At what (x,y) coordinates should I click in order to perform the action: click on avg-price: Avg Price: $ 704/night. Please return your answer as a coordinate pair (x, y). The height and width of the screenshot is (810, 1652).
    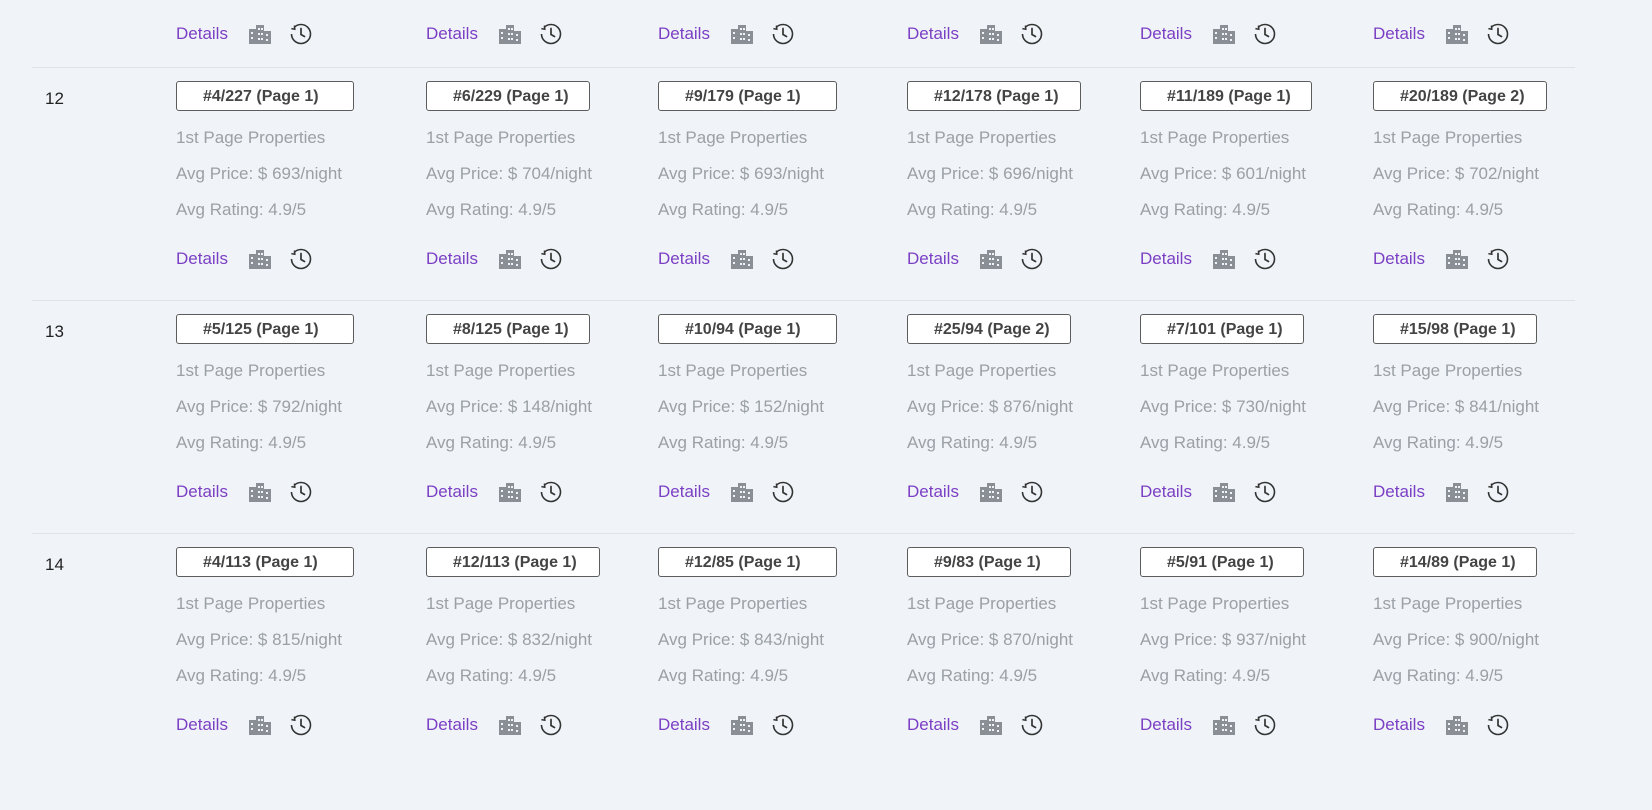
    Looking at the image, I should click on (509, 173).